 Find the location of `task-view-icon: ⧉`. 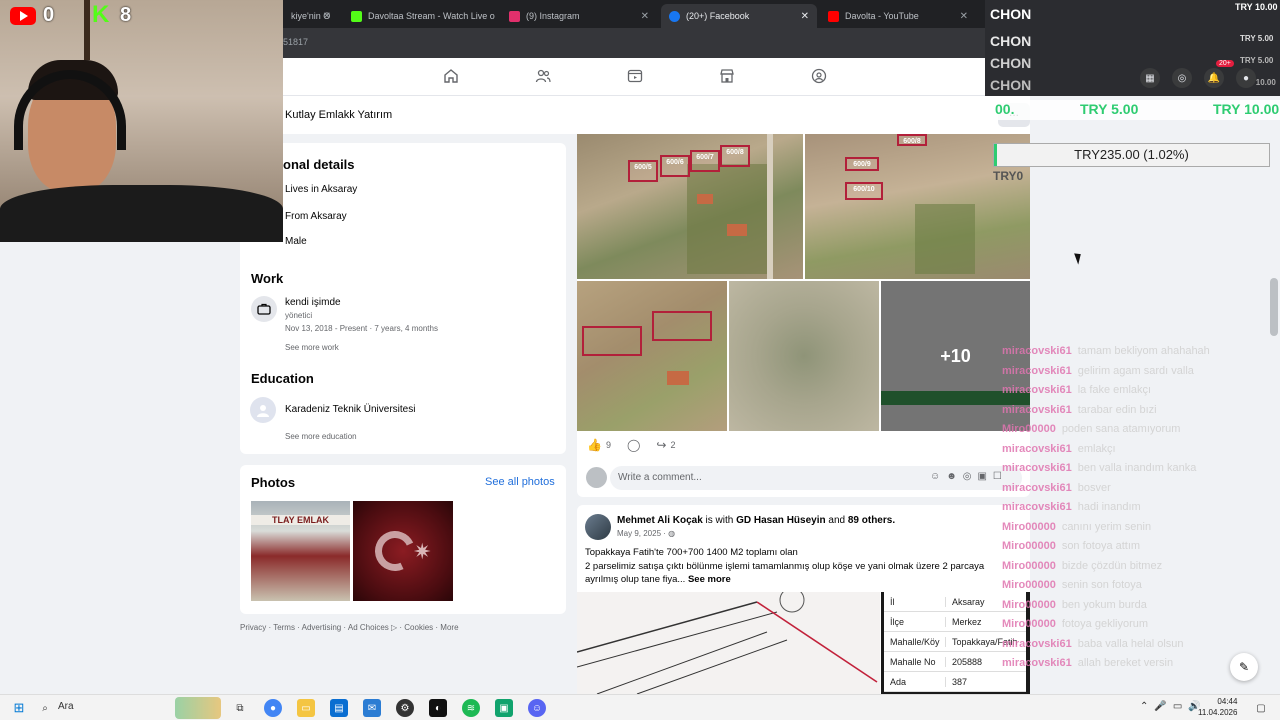

task-view-icon: ⧉ is located at coordinates (240, 708).